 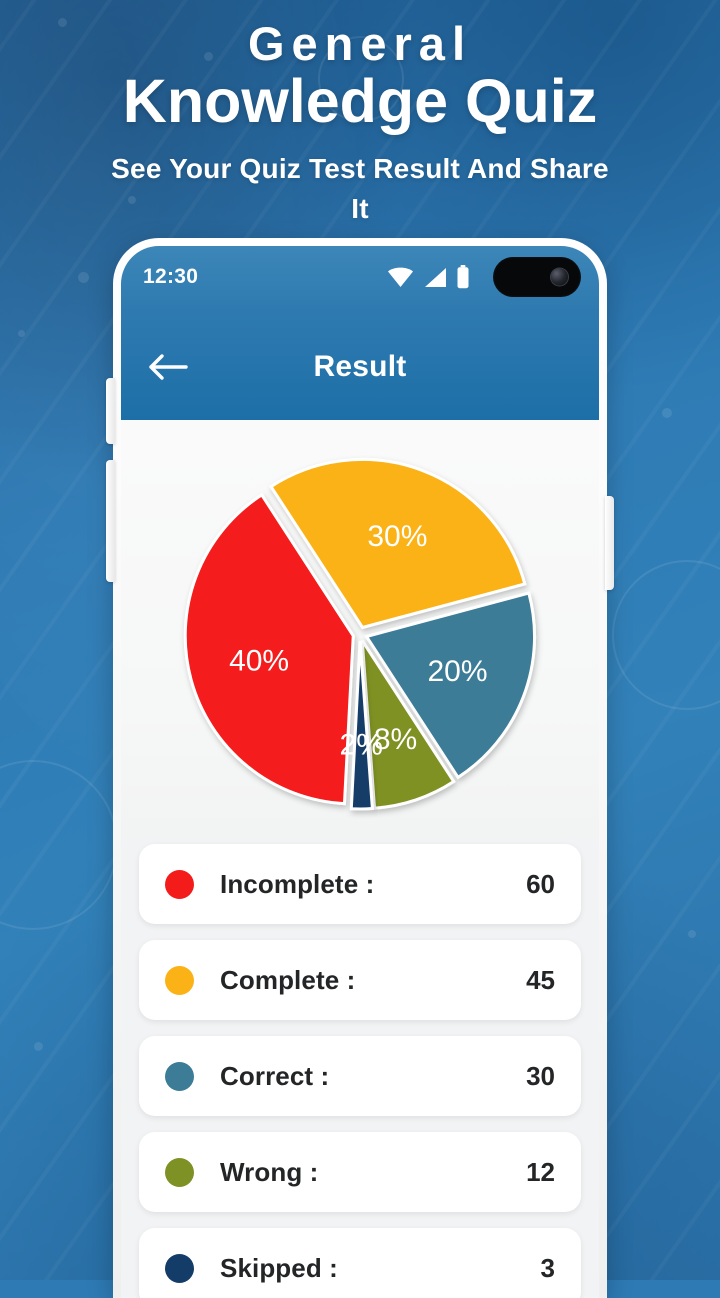 I want to click on power-button, so click(x=609, y=543).